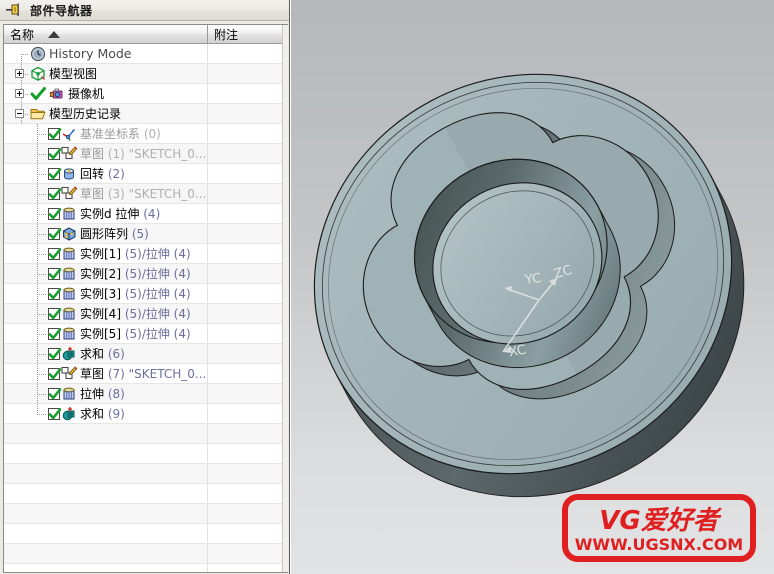 This screenshot has height=574, width=774. I want to click on tree-row: 实例[3] (5)/拉伸 (4), so click(146, 294).